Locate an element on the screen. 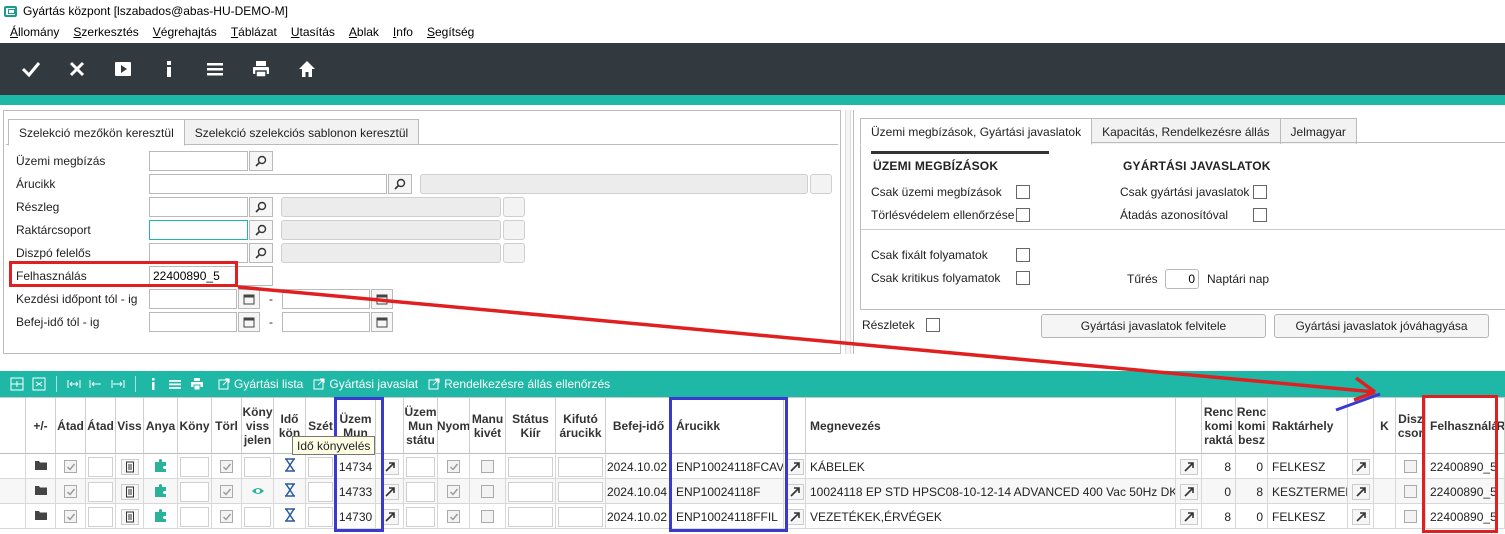  menu-tablazat: Táblázat is located at coordinates (254, 32).